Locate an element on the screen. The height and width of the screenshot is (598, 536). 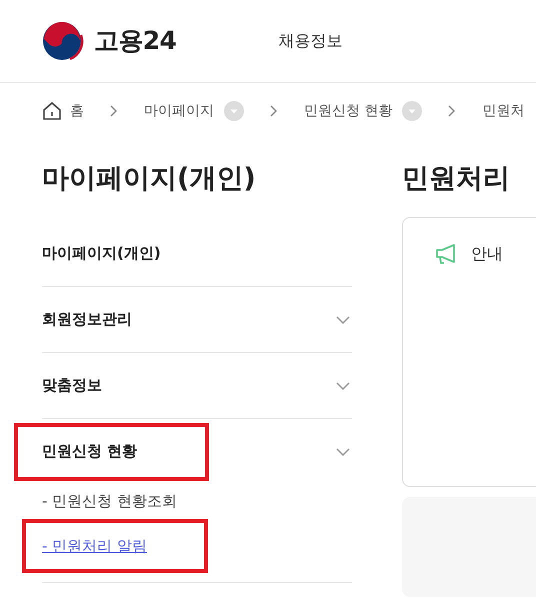
breadcrumb-link: 민원신청 현황 is located at coordinates (348, 111).